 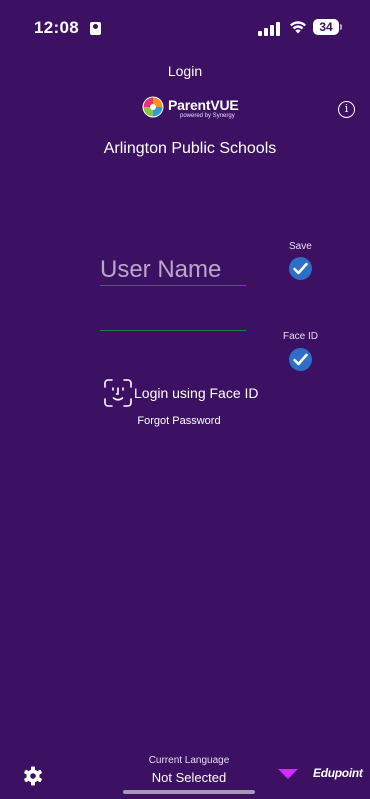 I want to click on person-badge-icon, so click(x=95, y=28).